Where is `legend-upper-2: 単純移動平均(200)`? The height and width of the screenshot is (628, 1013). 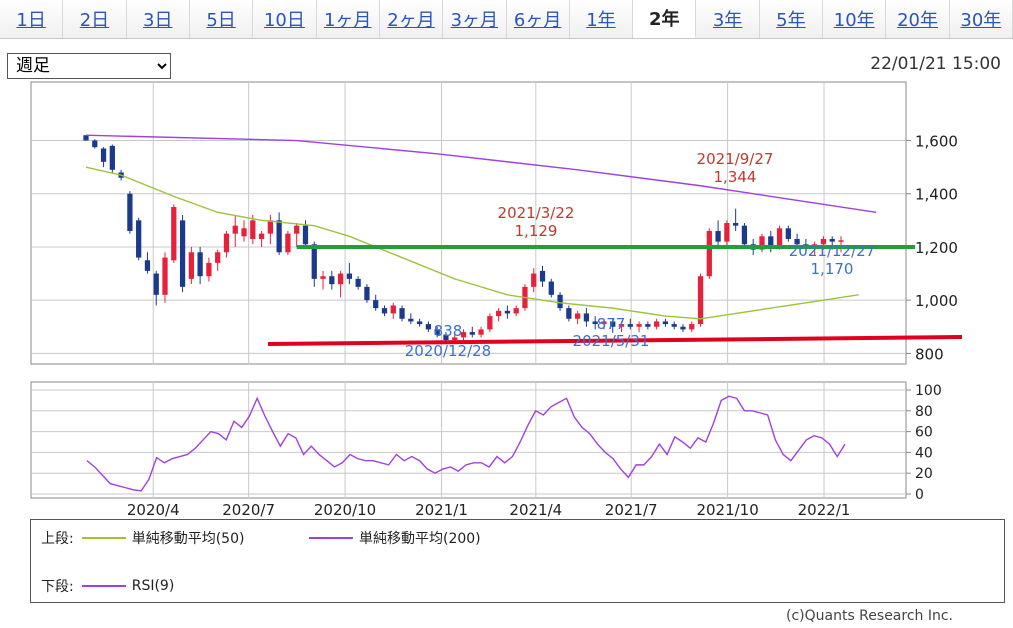 legend-upper-2: 単純移動平均(200) is located at coordinates (391, 538).